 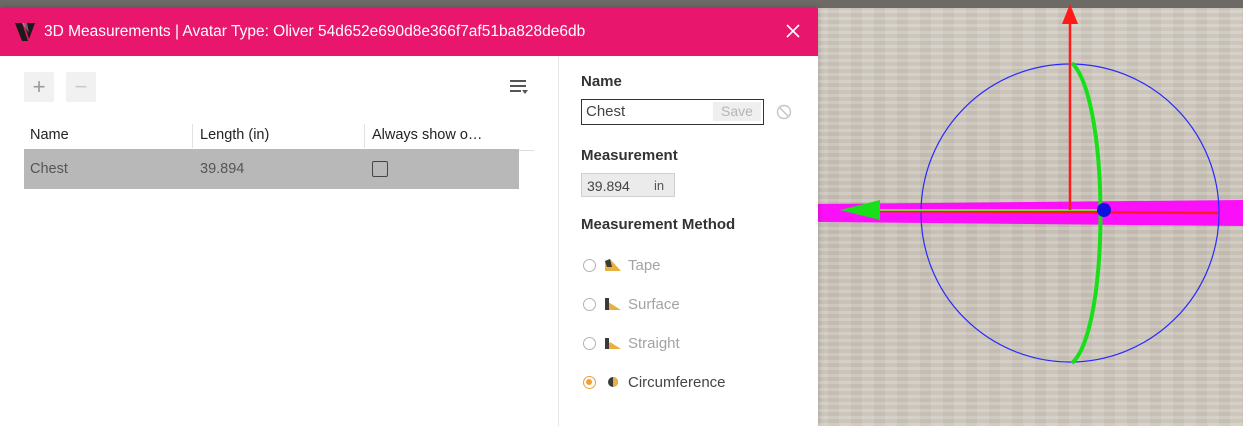 What do you see at coordinates (654, 343) in the screenshot?
I see `method-label-straight: Straight` at bounding box center [654, 343].